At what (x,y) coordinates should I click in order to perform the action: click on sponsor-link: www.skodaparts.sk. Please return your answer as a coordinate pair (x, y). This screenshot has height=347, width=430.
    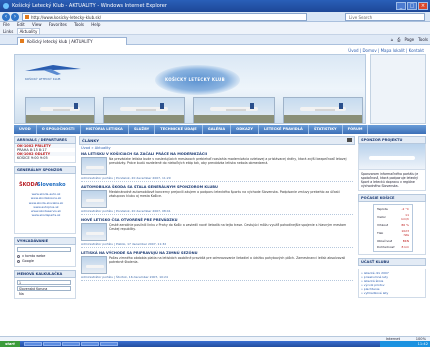
    Looking at the image, I should click on (46, 215).